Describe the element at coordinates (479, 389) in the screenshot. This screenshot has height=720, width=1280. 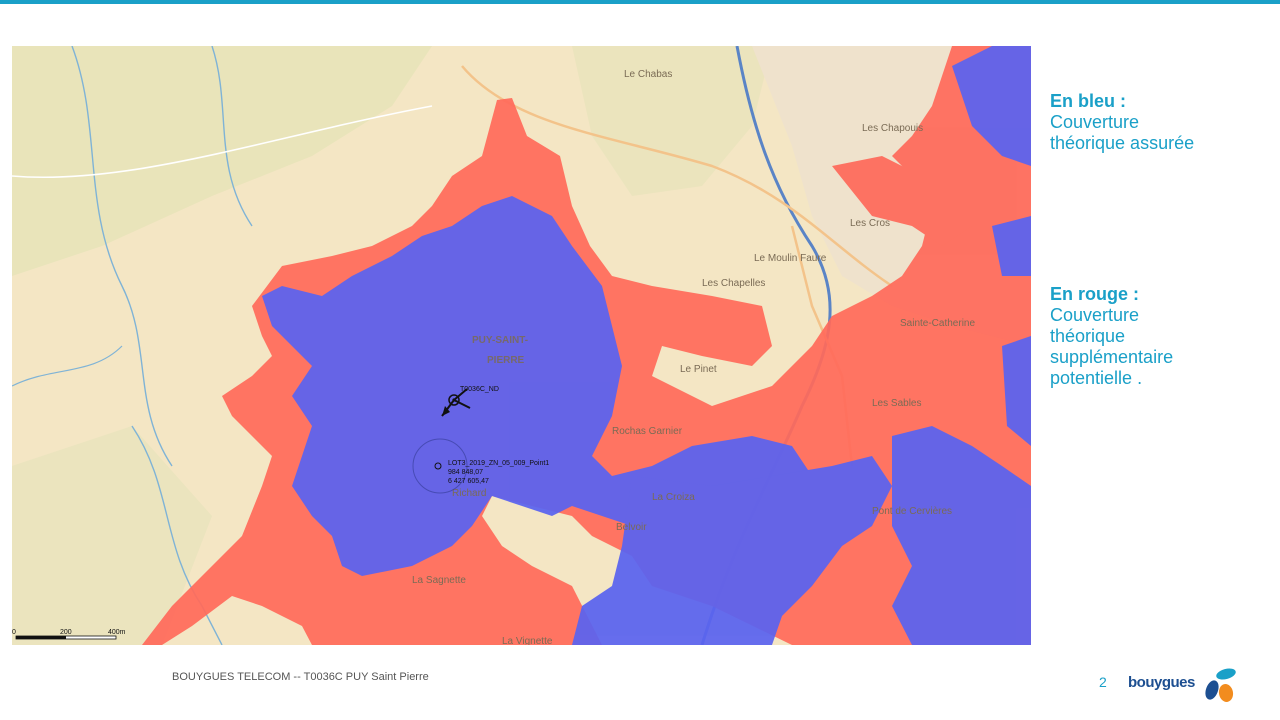
I see `site-label: T0036C_ND` at that location.